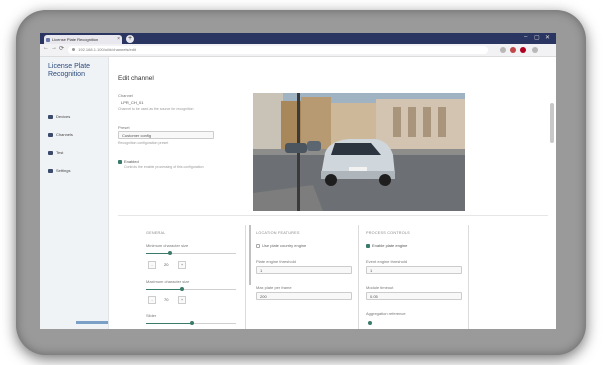 This screenshot has width=603, height=365. Describe the element at coordinates (386, 261) in the screenshot. I see `event-engine-label: Event engine threshold` at that location.